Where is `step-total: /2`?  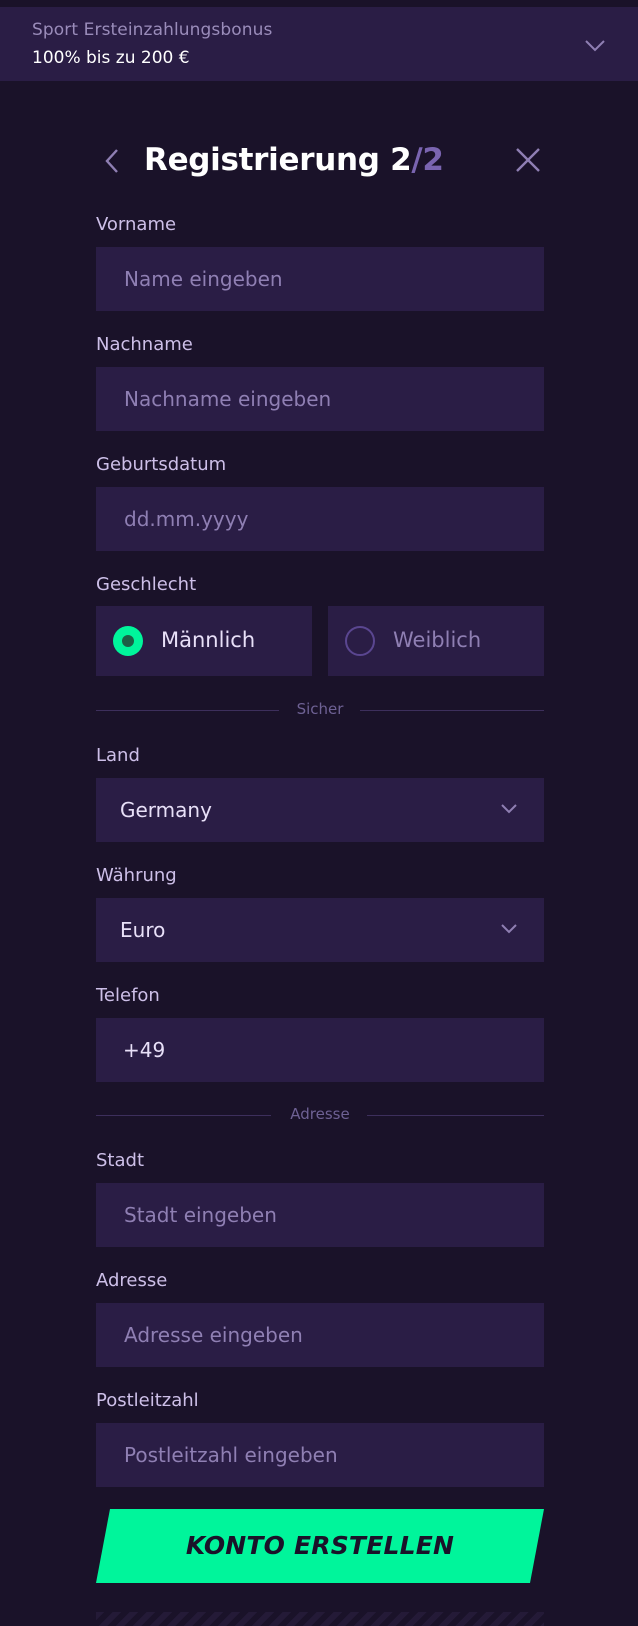
step-total: /2 is located at coordinates (427, 160).